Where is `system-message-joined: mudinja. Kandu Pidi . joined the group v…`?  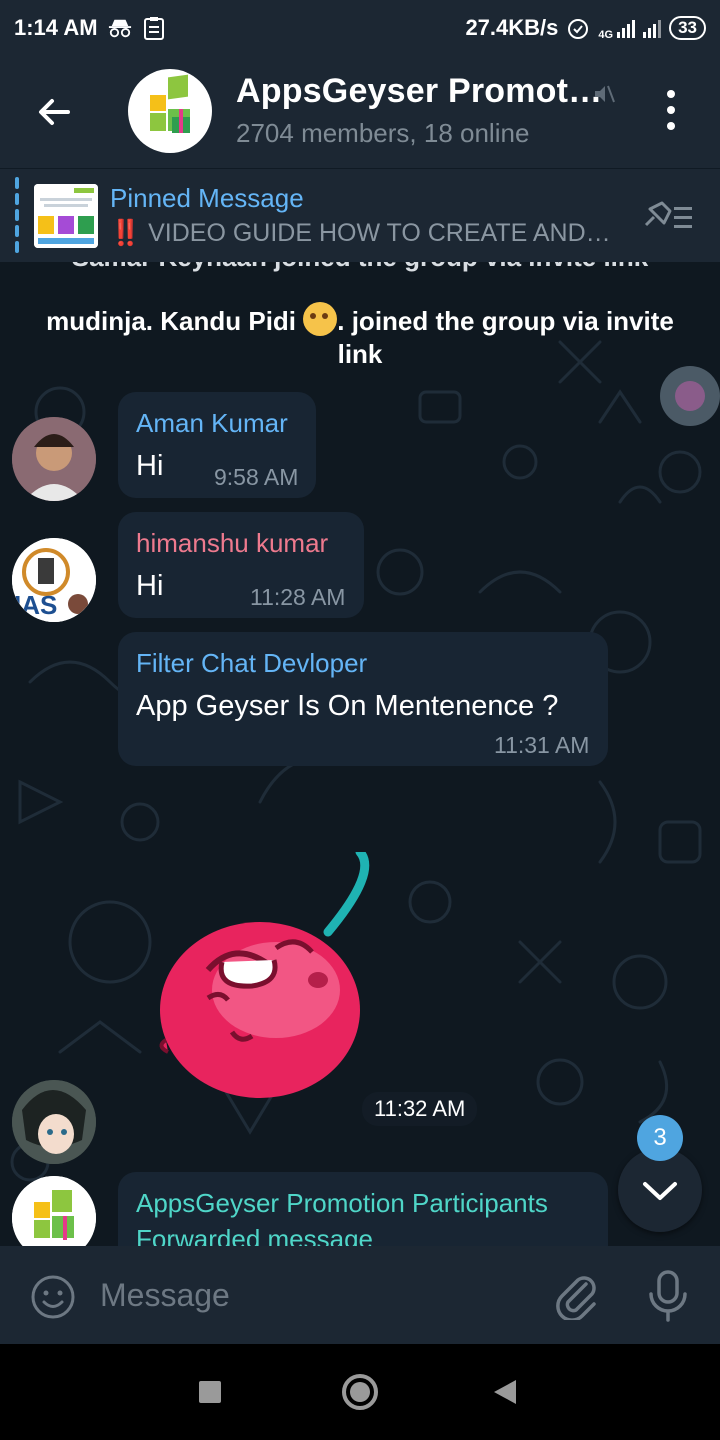 system-message-joined: mudinja. Kandu Pidi . joined the group v… is located at coordinates (360, 336).